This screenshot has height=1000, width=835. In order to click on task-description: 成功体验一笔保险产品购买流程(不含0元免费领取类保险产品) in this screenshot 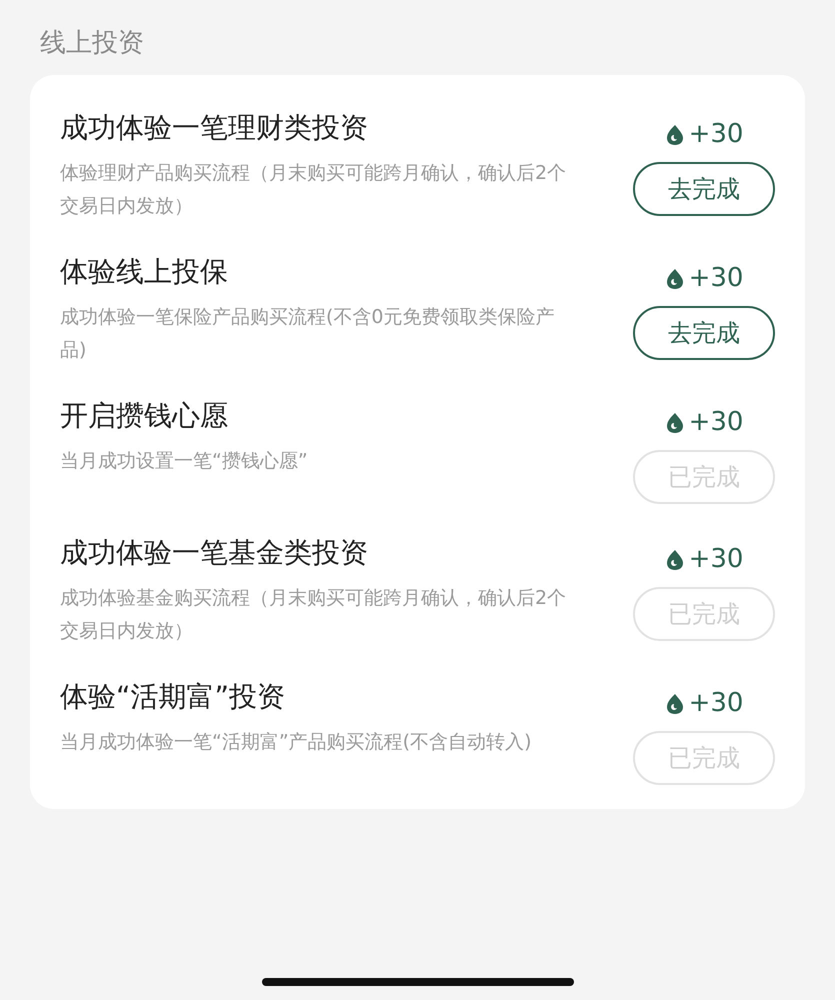, I will do `click(308, 334)`.